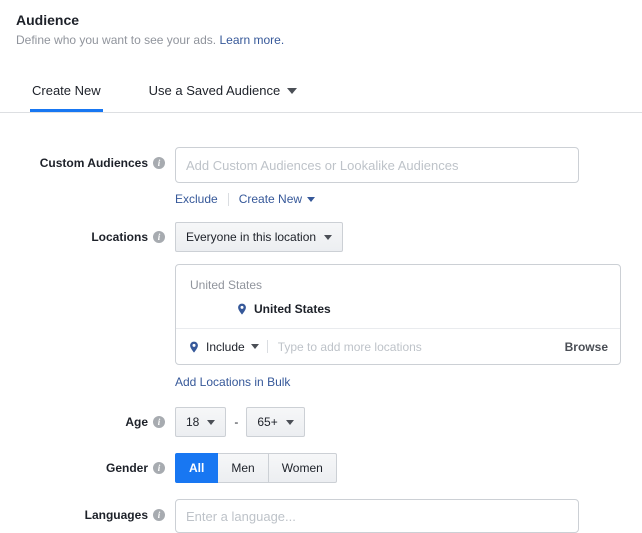  What do you see at coordinates (136, 422) in the screenshot?
I see `age-label: Age` at bounding box center [136, 422].